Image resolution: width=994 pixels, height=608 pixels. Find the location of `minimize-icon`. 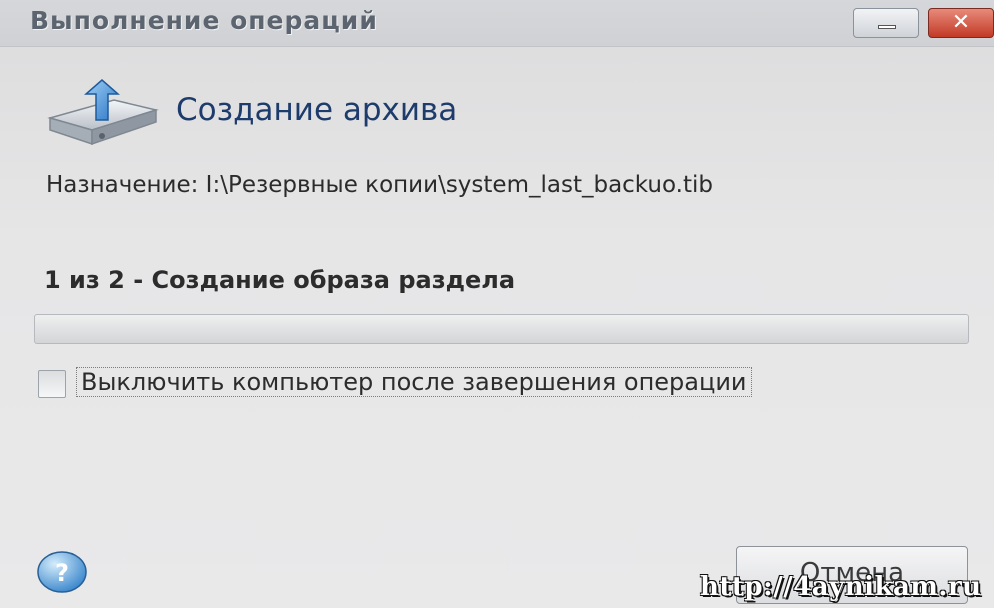

minimize-icon is located at coordinates (887, 27).